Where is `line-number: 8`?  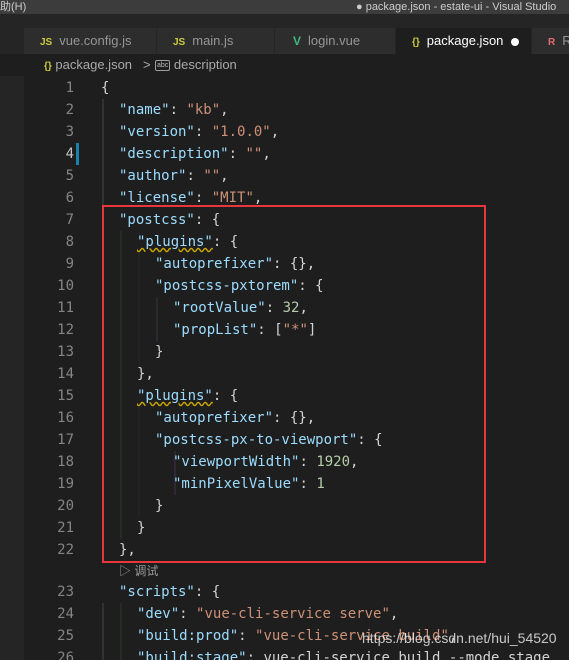
line-number: 8 is located at coordinates (69, 242).